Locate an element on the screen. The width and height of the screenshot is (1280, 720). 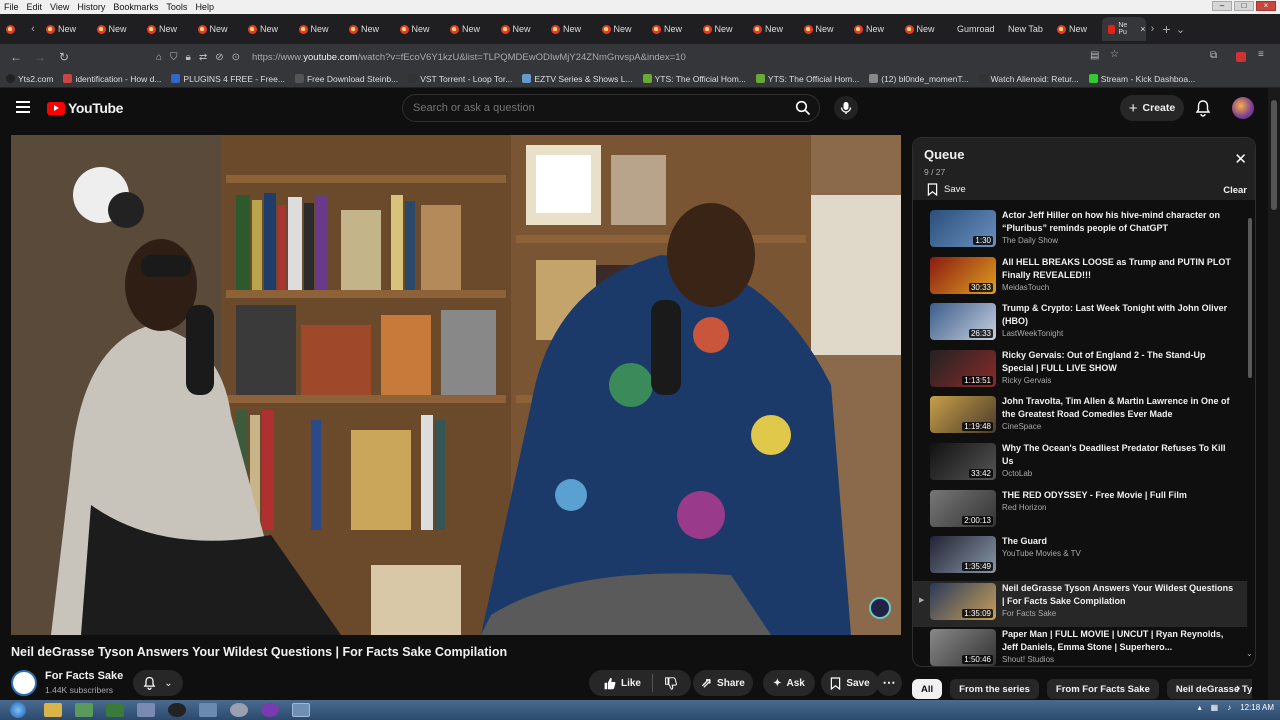
back-icon: ← is located at coordinates (16, 57).